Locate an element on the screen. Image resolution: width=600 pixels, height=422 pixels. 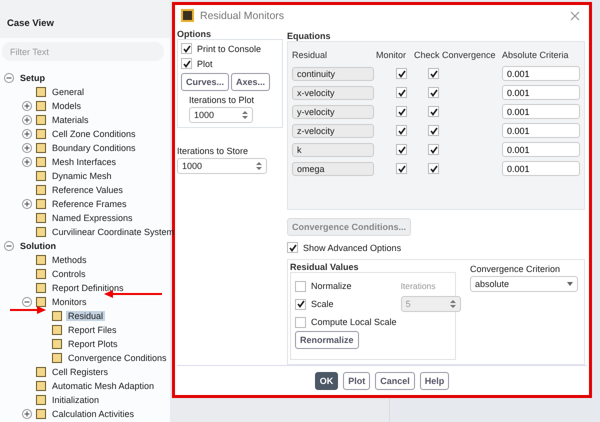
tree-item: Models is located at coordinates (67, 106).